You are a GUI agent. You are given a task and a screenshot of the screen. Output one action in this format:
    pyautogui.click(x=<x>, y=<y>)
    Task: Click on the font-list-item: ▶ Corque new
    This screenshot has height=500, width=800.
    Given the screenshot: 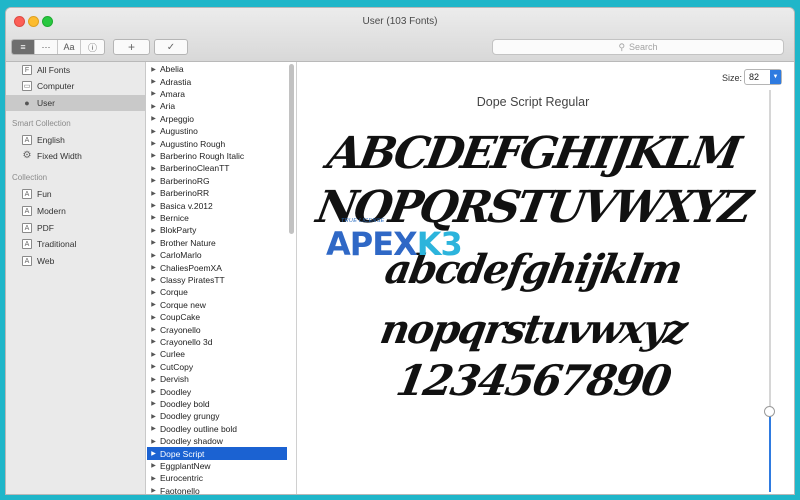 What is the action you would take?
    pyautogui.click(x=217, y=305)
    